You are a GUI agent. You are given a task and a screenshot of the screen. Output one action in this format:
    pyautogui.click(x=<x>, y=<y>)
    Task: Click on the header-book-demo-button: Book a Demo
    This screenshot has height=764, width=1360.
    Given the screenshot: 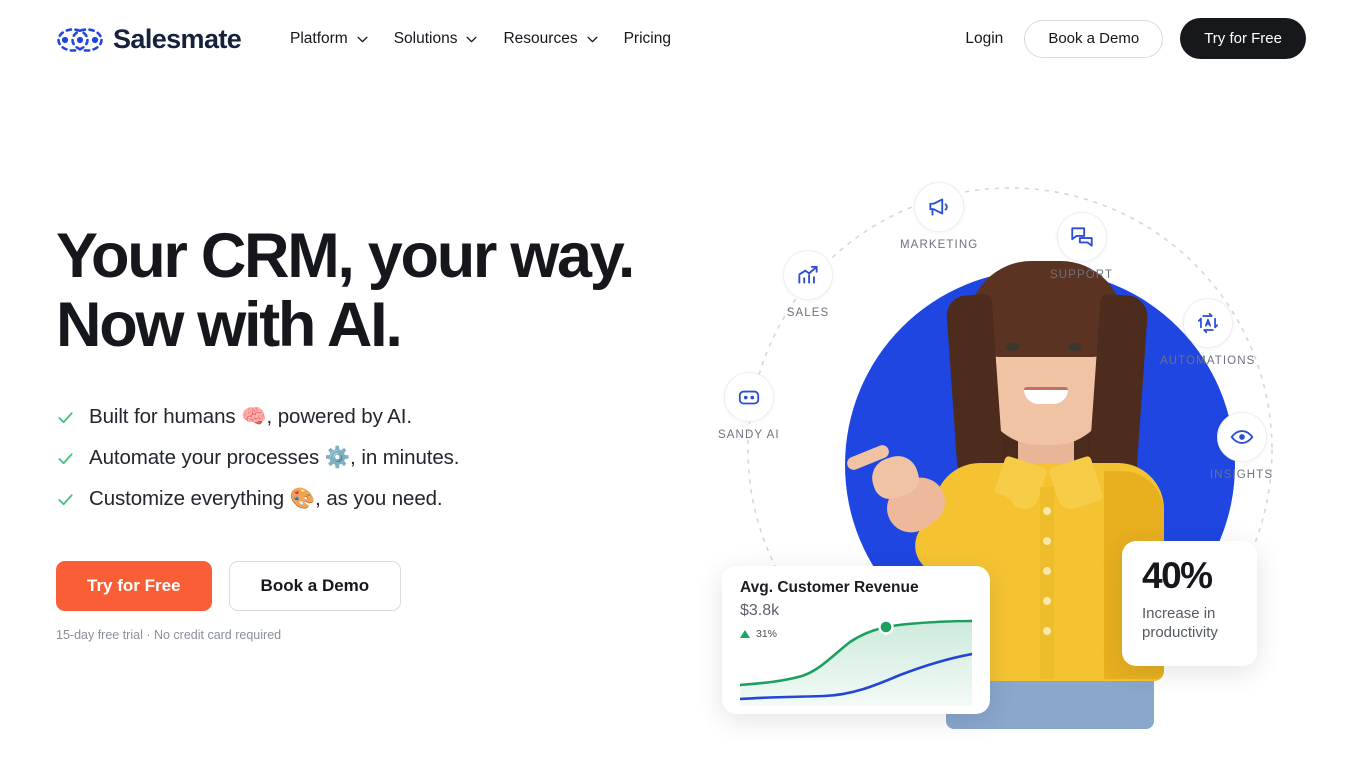 What is the action you would take?
    pyautogui.click(x=1094, y=38)
    